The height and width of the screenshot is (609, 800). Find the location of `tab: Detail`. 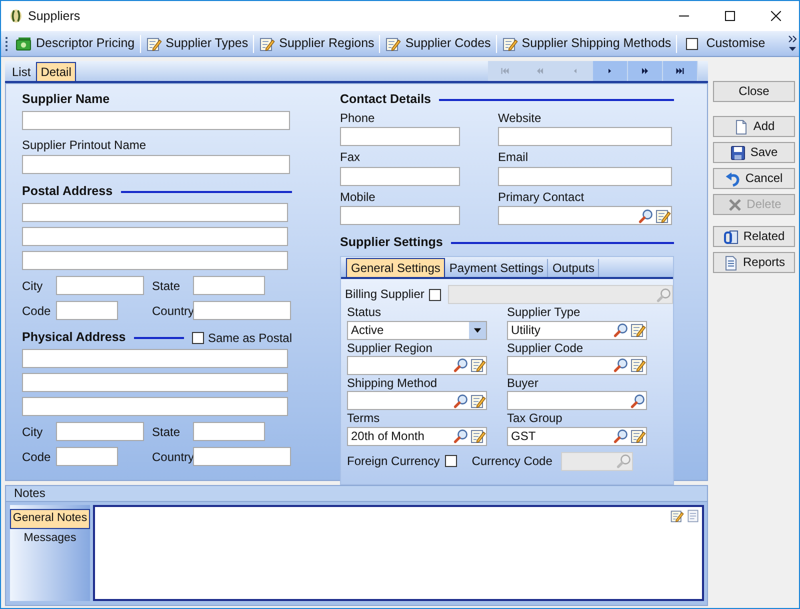

tab: Detail is located at coordinates (56, 71).